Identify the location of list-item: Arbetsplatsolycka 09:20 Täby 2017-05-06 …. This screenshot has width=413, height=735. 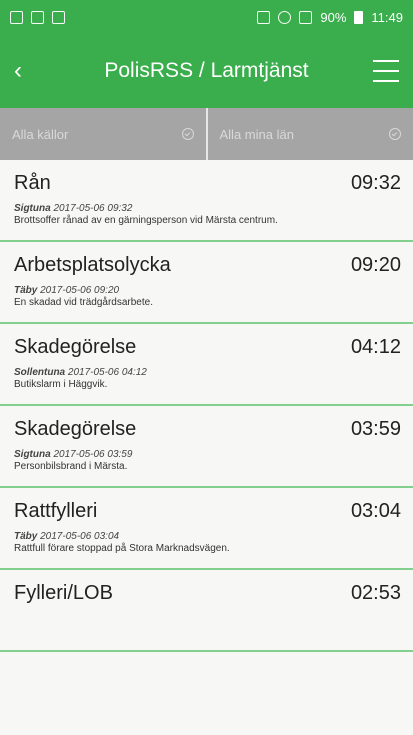
(206, 283).